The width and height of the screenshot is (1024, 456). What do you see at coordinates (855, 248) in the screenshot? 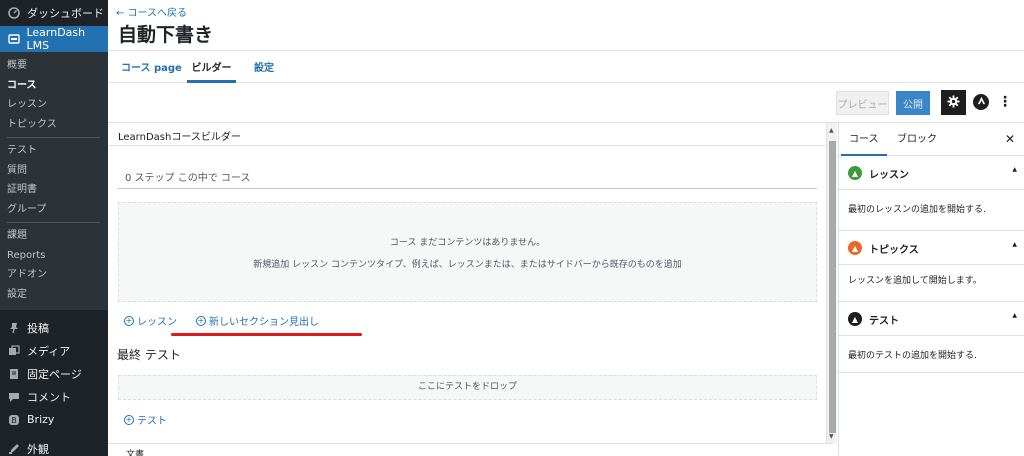
I see `topic-icon: ▲` at bounding box center [855, 248].